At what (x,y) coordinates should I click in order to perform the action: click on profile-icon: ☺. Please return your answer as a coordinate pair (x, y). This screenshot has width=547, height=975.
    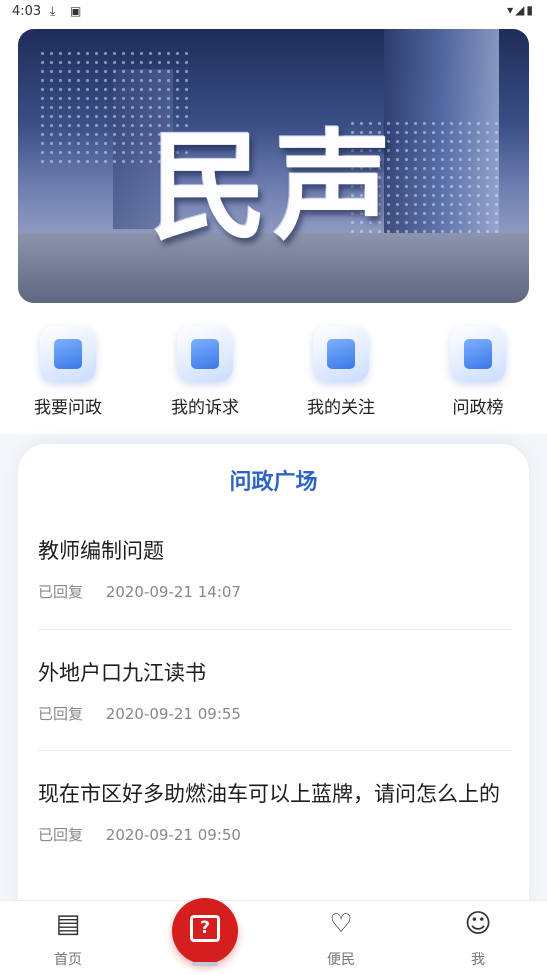
    Looking at the image, I should click on (478, 924).